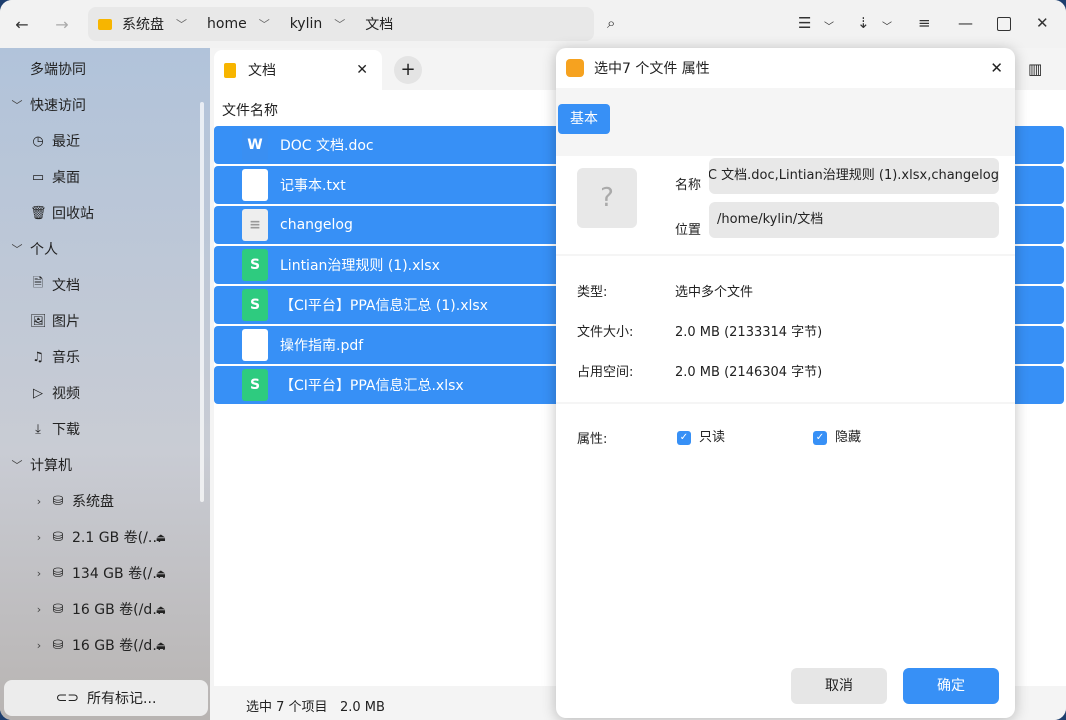 The height and width of the screenshot is (720, 1066). What do you see at coordinates (848, 437) in the screenshot?
I see `hidden-label: 隐藏` at bounding box center [848, 437].